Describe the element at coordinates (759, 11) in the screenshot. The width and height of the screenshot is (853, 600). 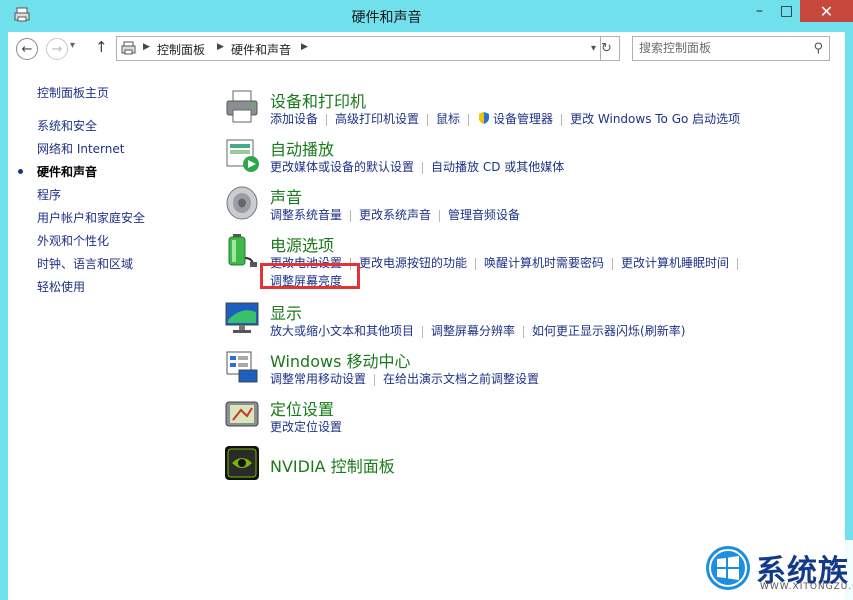
I see `minimize-button: –` at that location.